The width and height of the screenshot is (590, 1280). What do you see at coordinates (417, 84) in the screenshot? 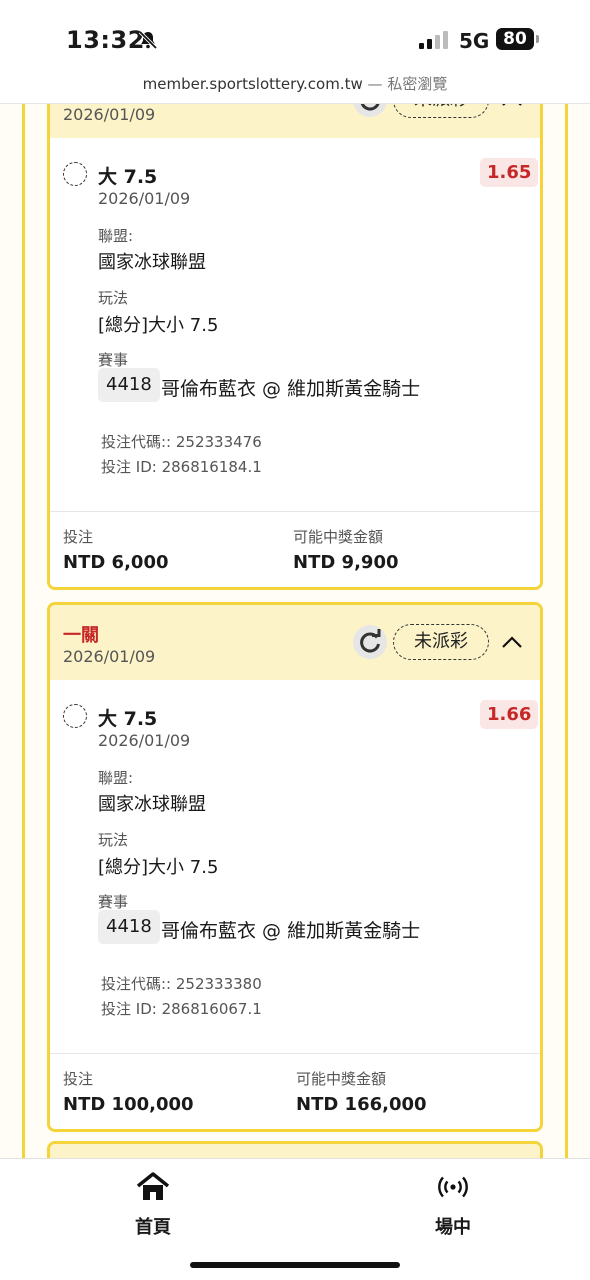
I see `private-mode-label: 私密瀏覽` at bounding box center [417, 84].